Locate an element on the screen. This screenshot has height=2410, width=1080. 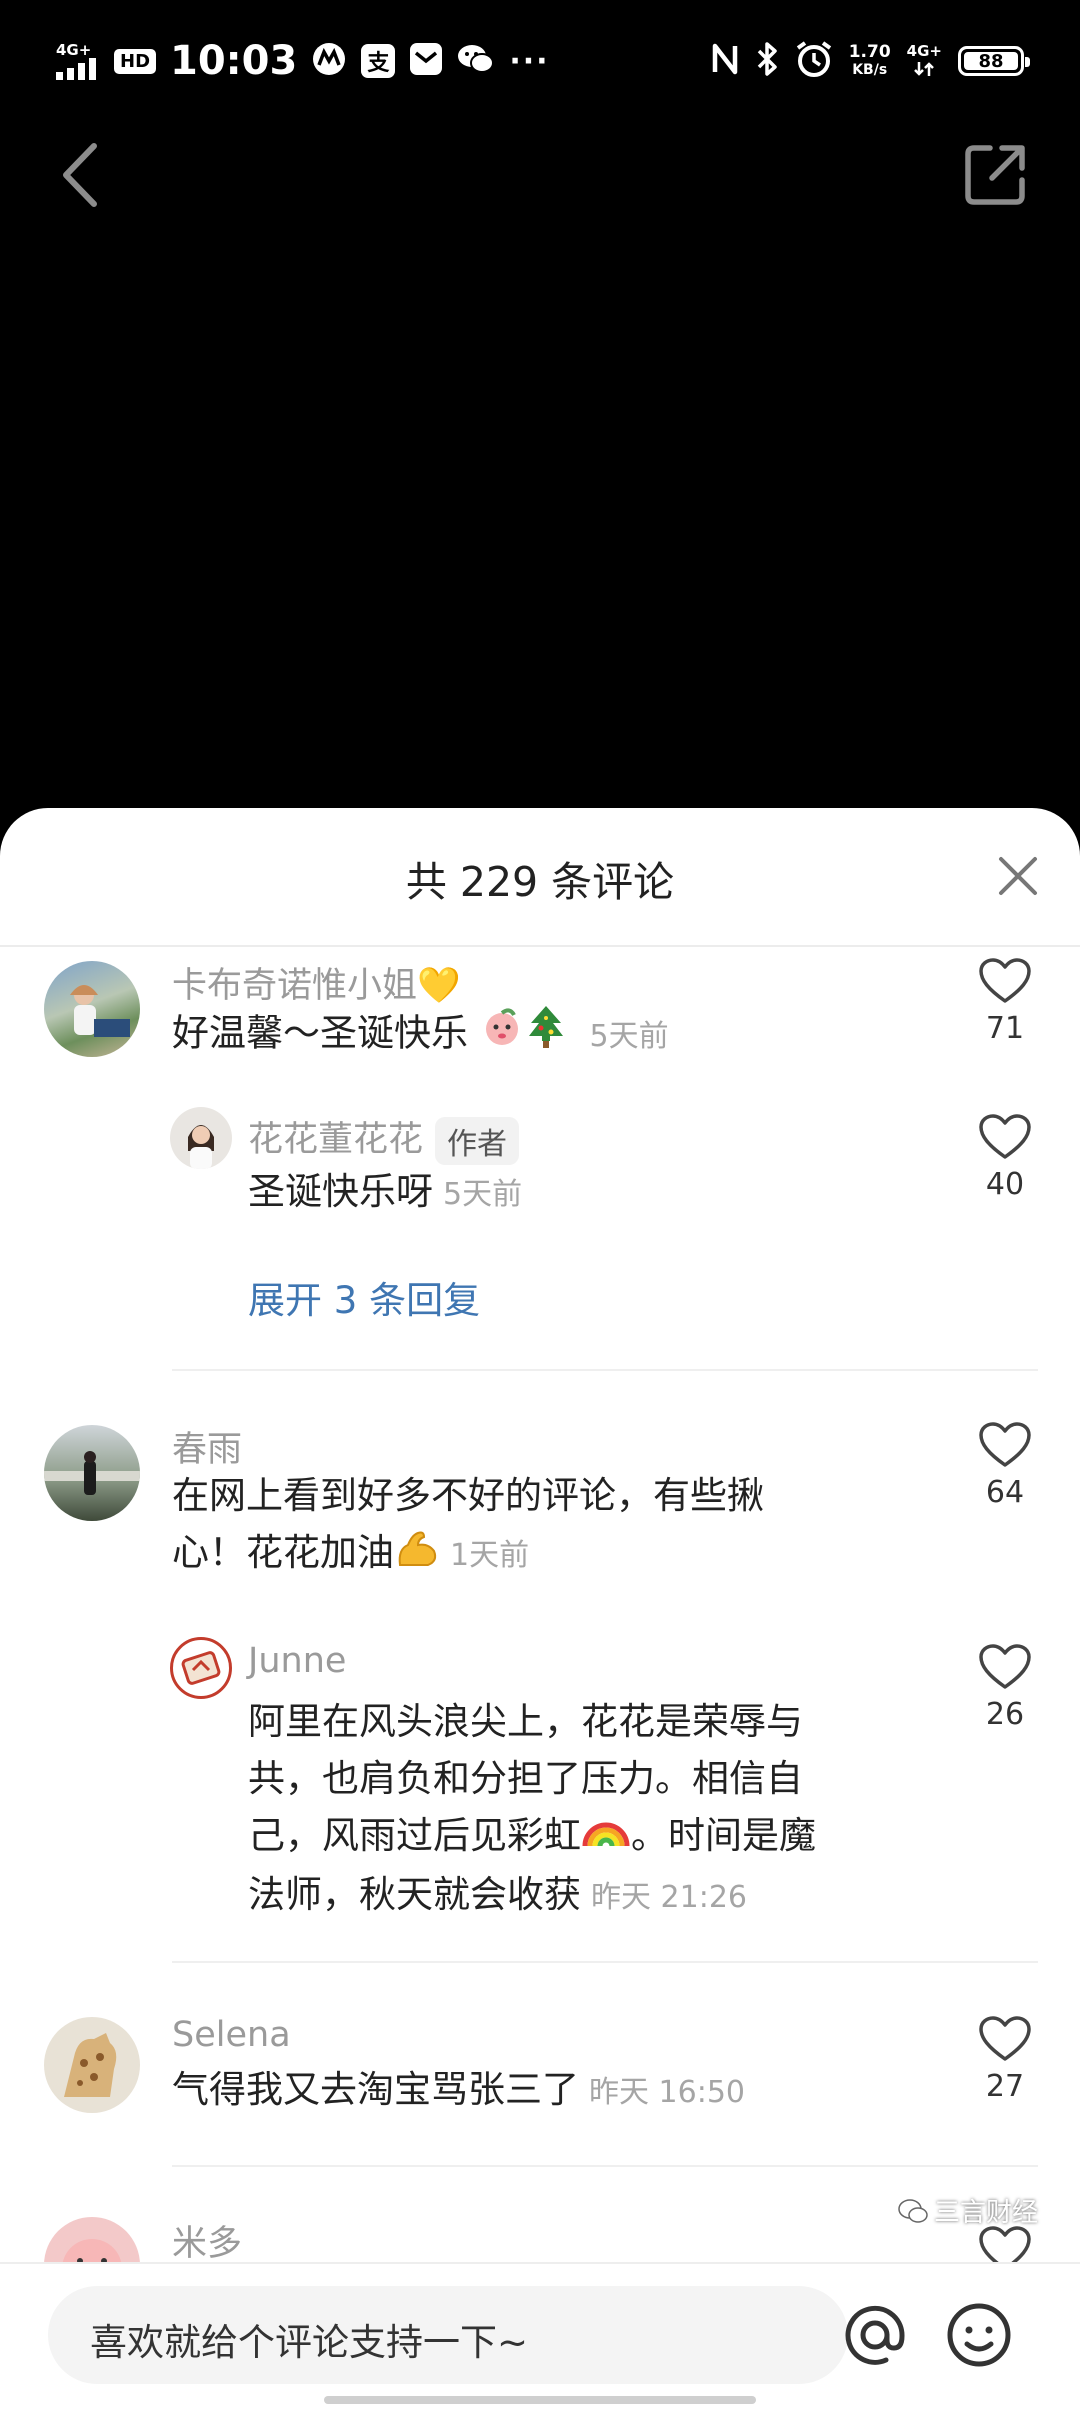
commenter-name: 米多 is located at coordinates (207, 2240).